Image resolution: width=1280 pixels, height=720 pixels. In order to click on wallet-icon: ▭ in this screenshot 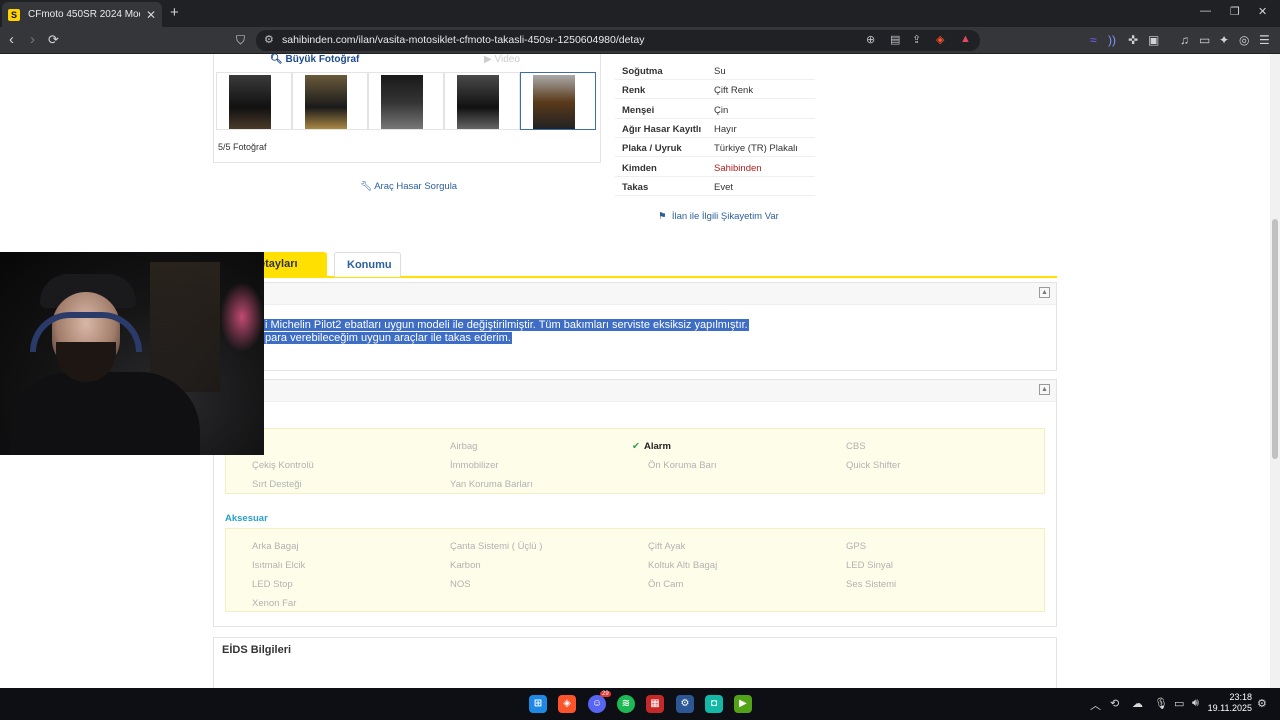, I will do `click(1204, 40)`.